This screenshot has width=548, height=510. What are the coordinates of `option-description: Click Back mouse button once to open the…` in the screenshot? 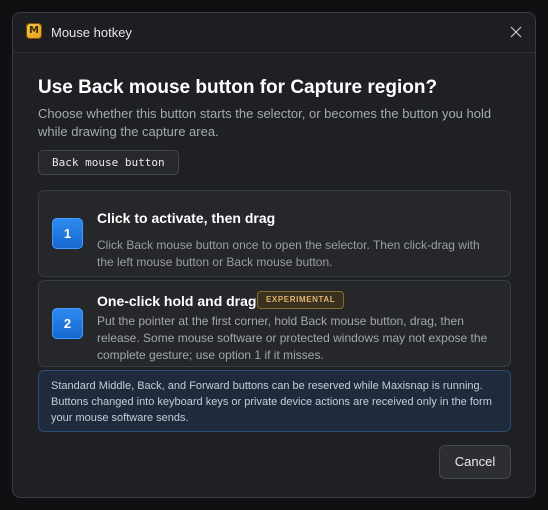 It's located at (288, 253).